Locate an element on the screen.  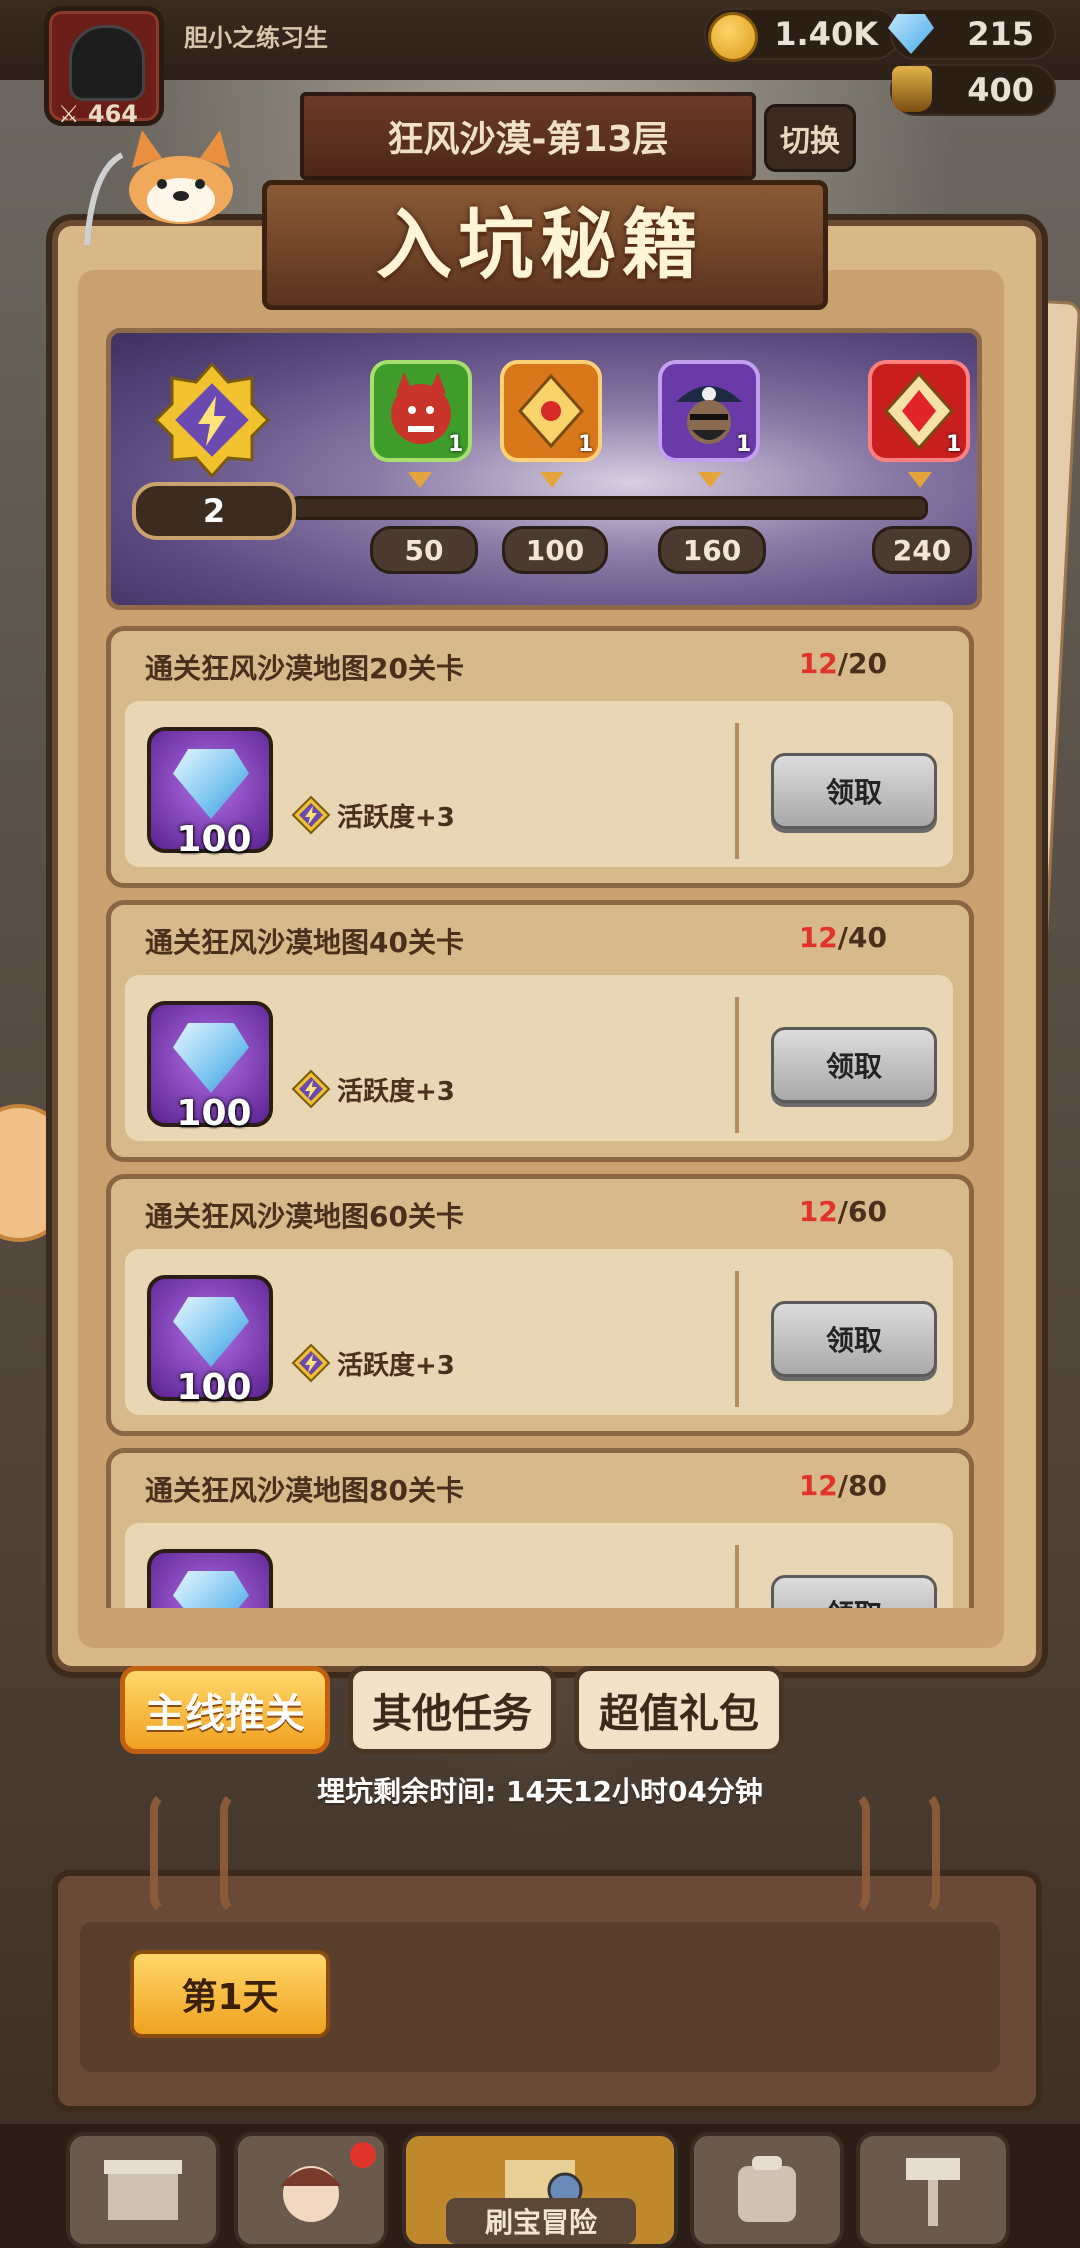
knight-helmet-icon is located at coordinates (107, 63).